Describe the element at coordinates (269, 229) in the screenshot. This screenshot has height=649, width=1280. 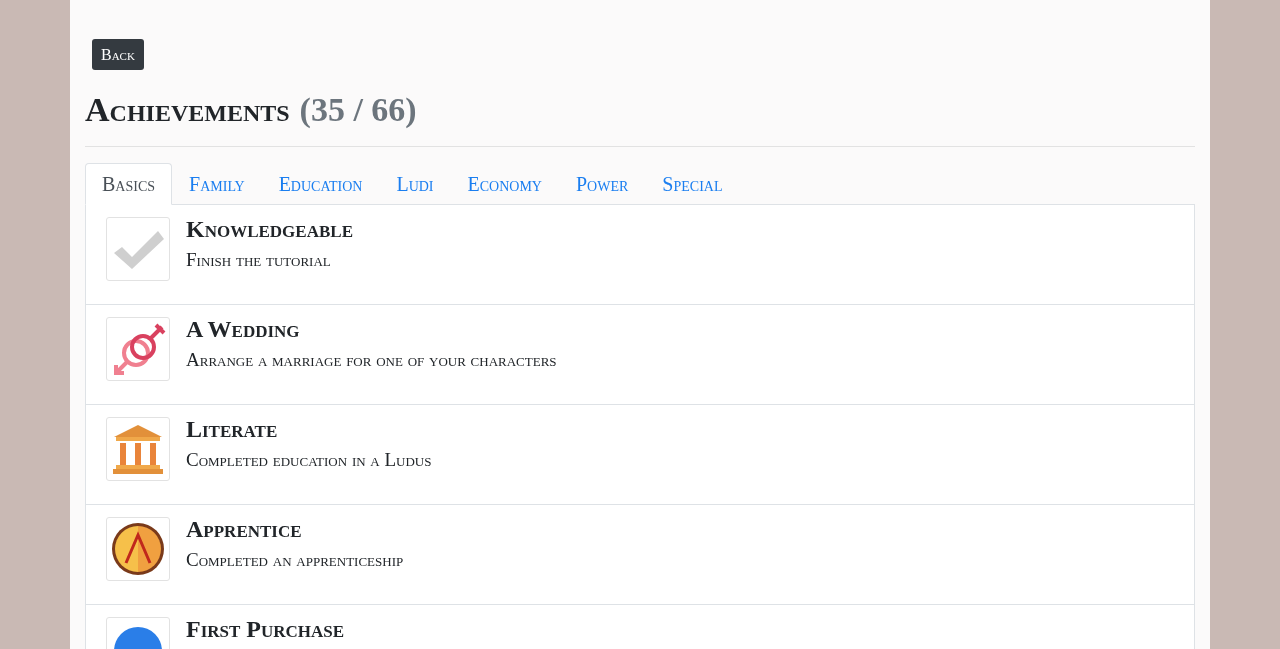
I see `achievement-title: Knowledgeable` at that location.